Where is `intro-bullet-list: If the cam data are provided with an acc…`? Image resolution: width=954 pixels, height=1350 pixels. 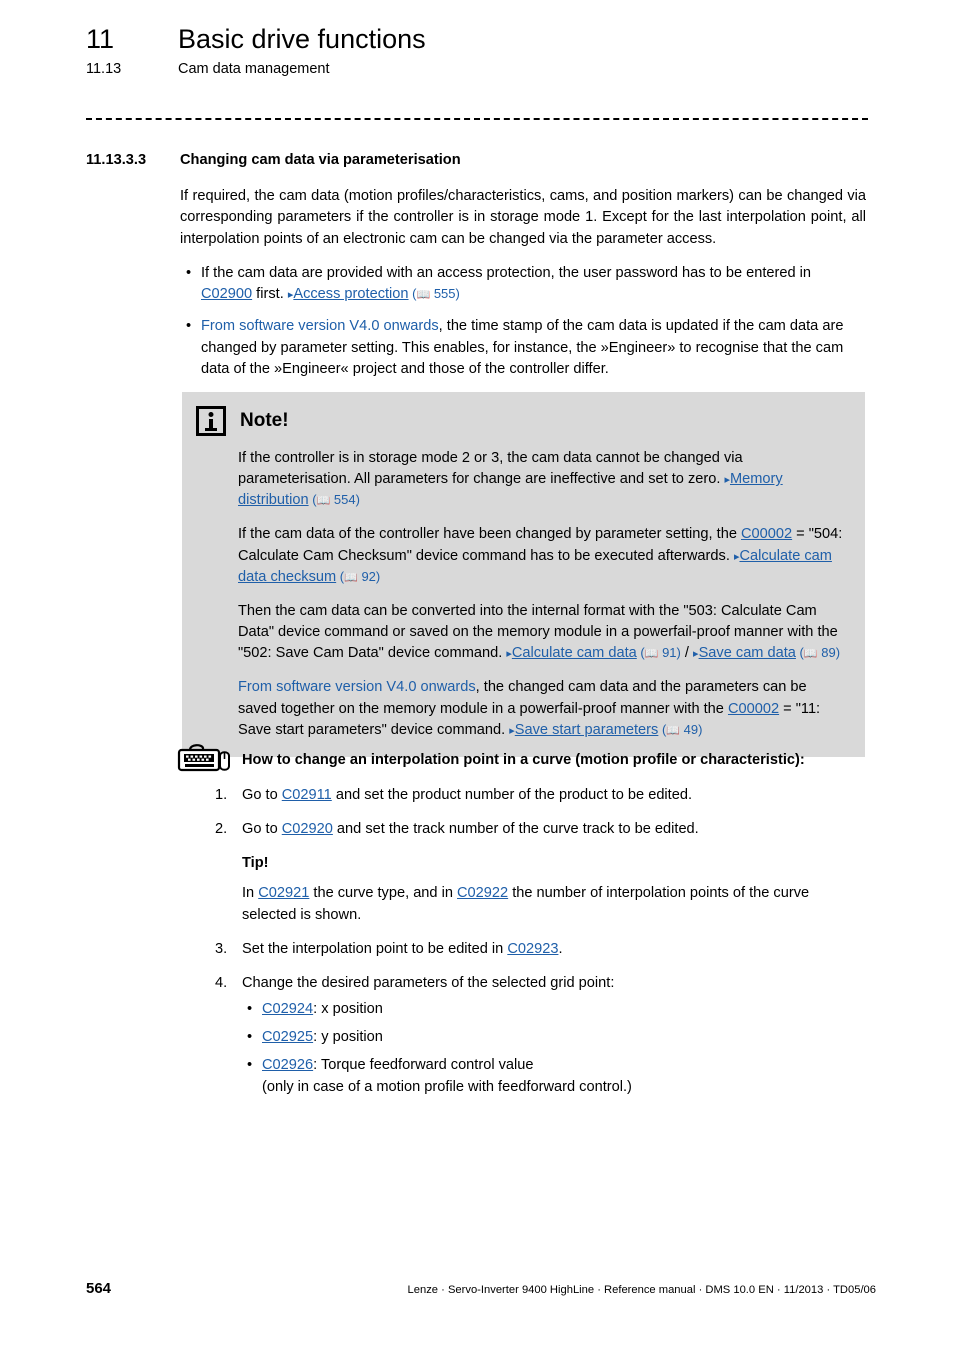
intro-bullet-list: If the cam data are provided with an acc… is located at coordinates (523, 321).